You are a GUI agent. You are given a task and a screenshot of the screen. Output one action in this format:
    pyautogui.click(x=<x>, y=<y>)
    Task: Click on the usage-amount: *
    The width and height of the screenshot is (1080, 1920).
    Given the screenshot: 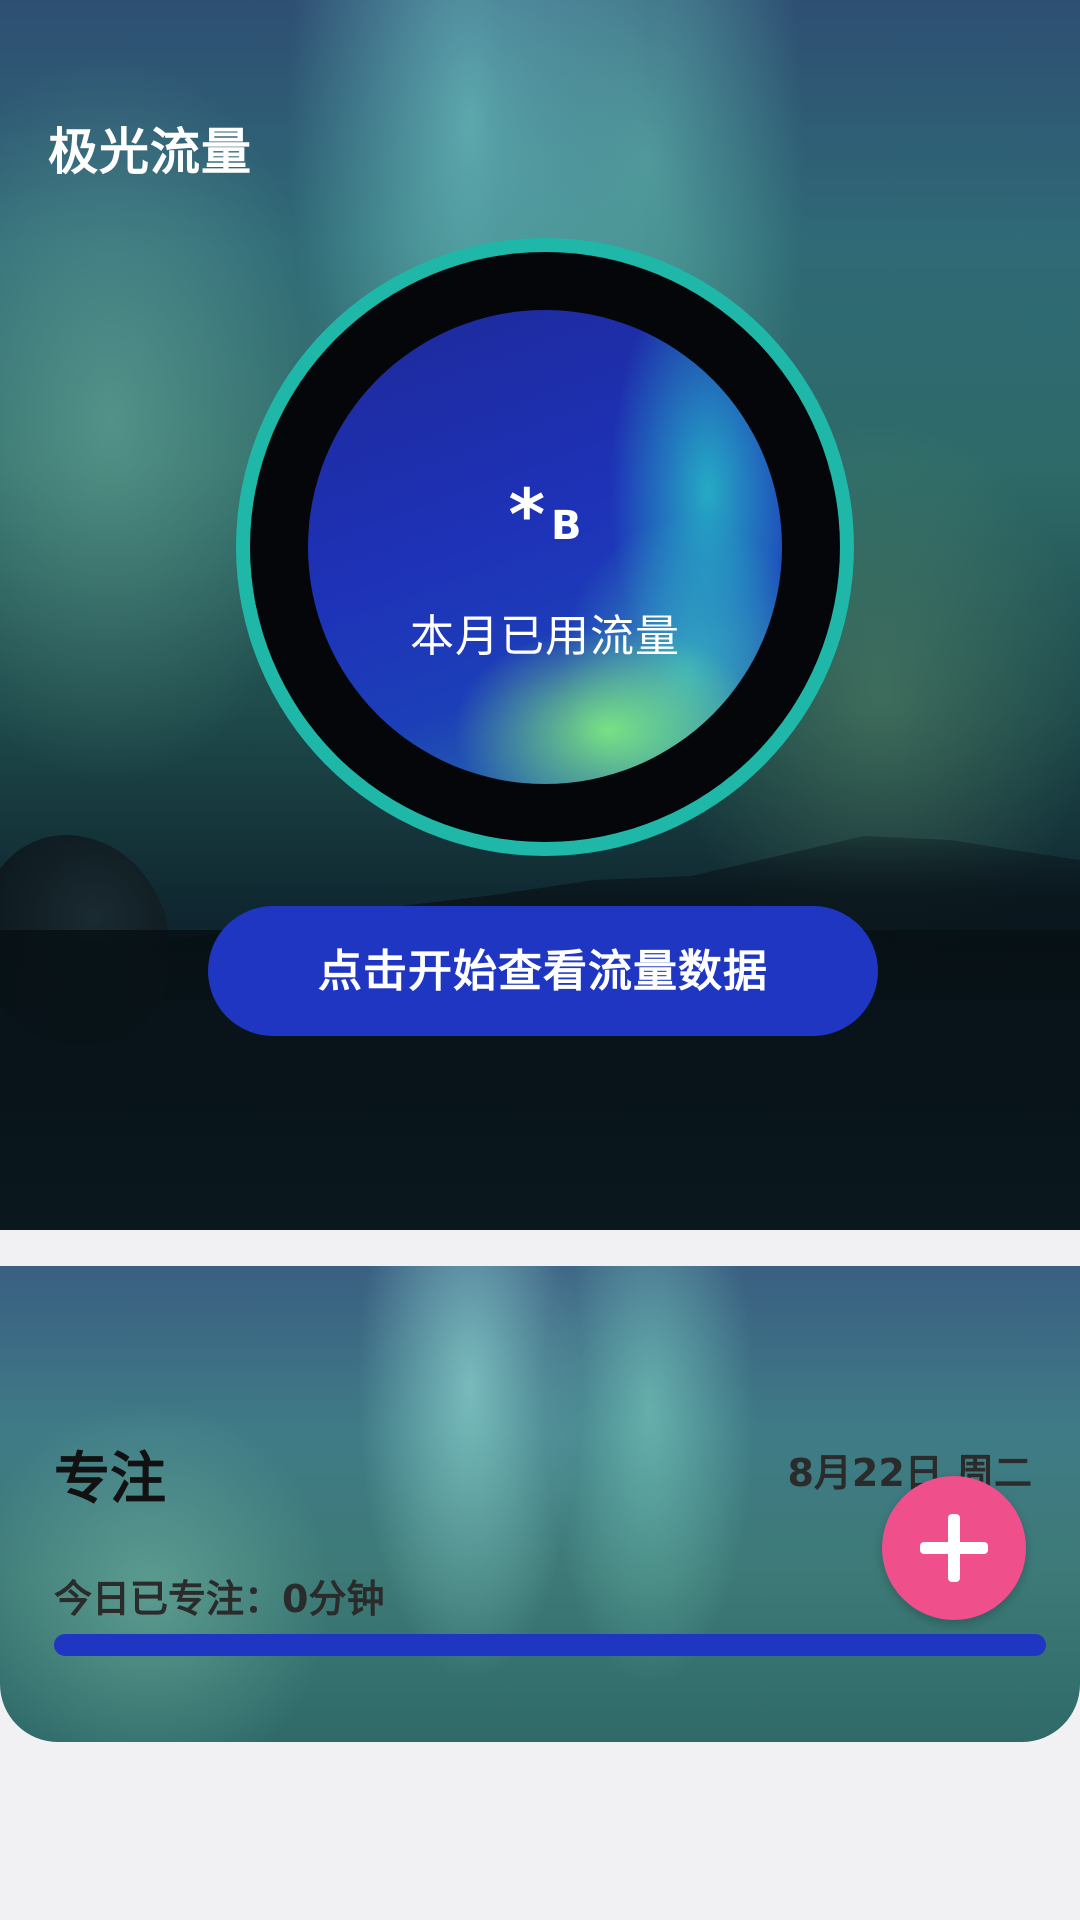 What is the action you would take?
    pyautogui.click(x=527, y=515)
    